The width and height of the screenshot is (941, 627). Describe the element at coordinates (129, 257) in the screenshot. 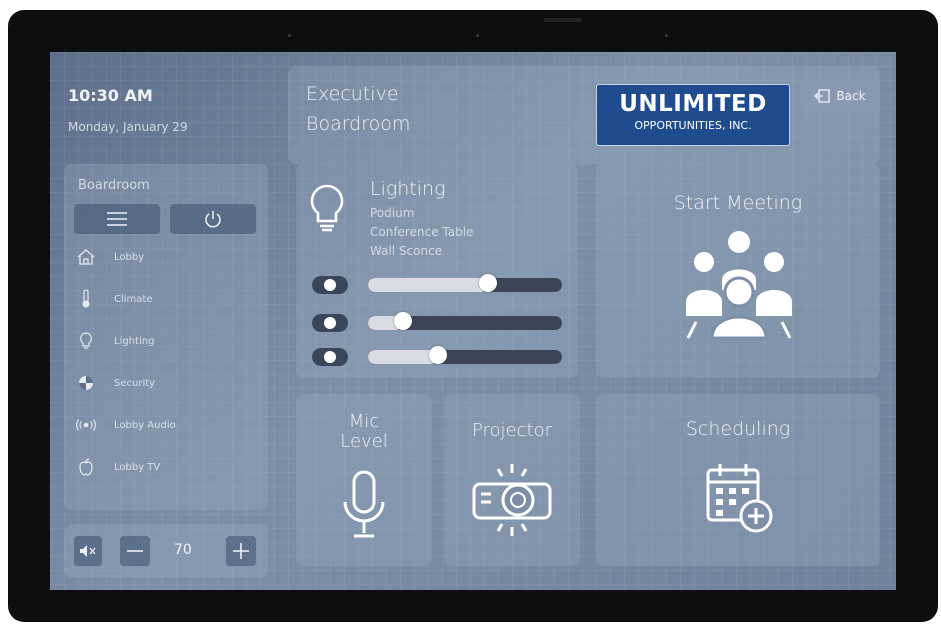

I see `sidebar-item-label: Lobby` at that location.